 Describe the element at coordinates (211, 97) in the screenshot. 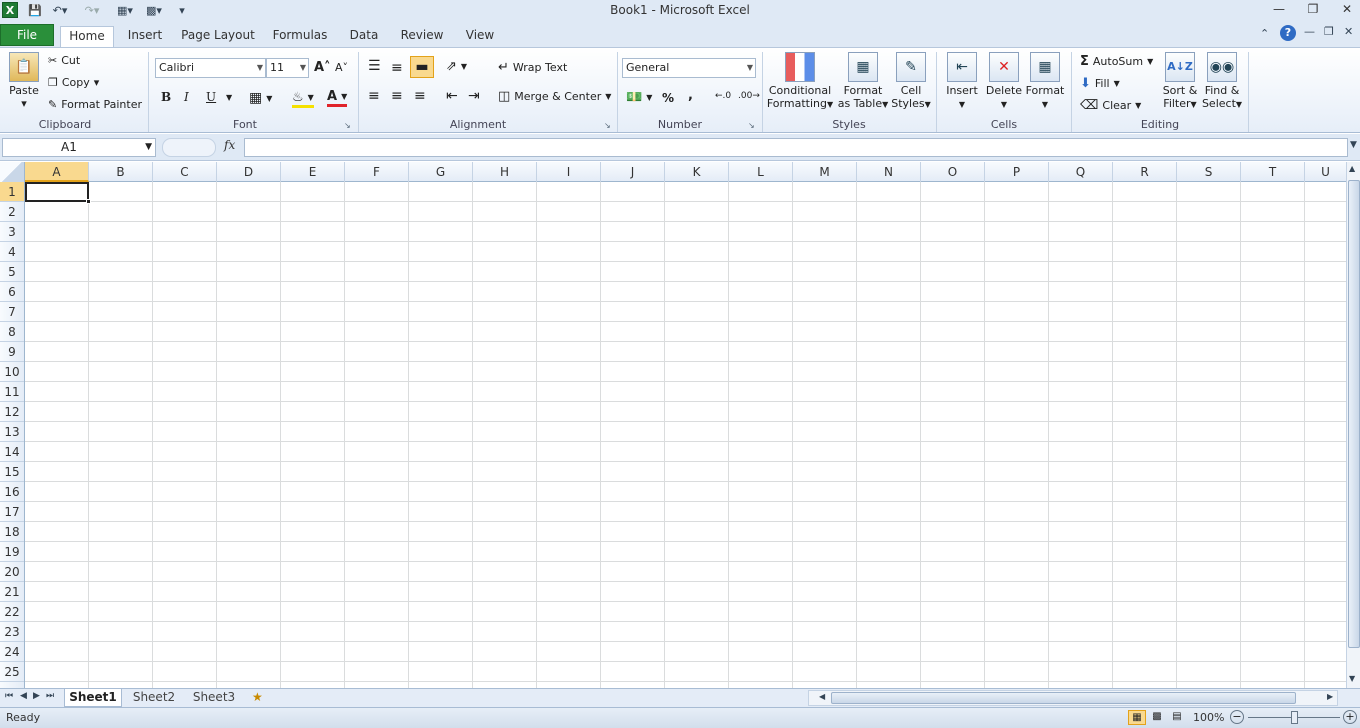

I see `underline-button: U` at that location.